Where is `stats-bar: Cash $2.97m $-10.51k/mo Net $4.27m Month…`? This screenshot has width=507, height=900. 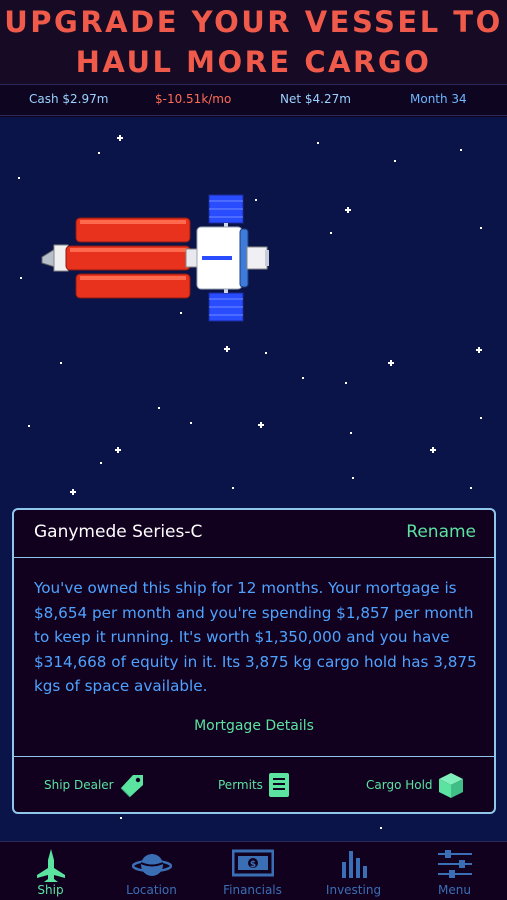
stats-bar: Cash $2.97m $-10.51k/mo Net $4.27m Month… is located at coordinates (253, 100).